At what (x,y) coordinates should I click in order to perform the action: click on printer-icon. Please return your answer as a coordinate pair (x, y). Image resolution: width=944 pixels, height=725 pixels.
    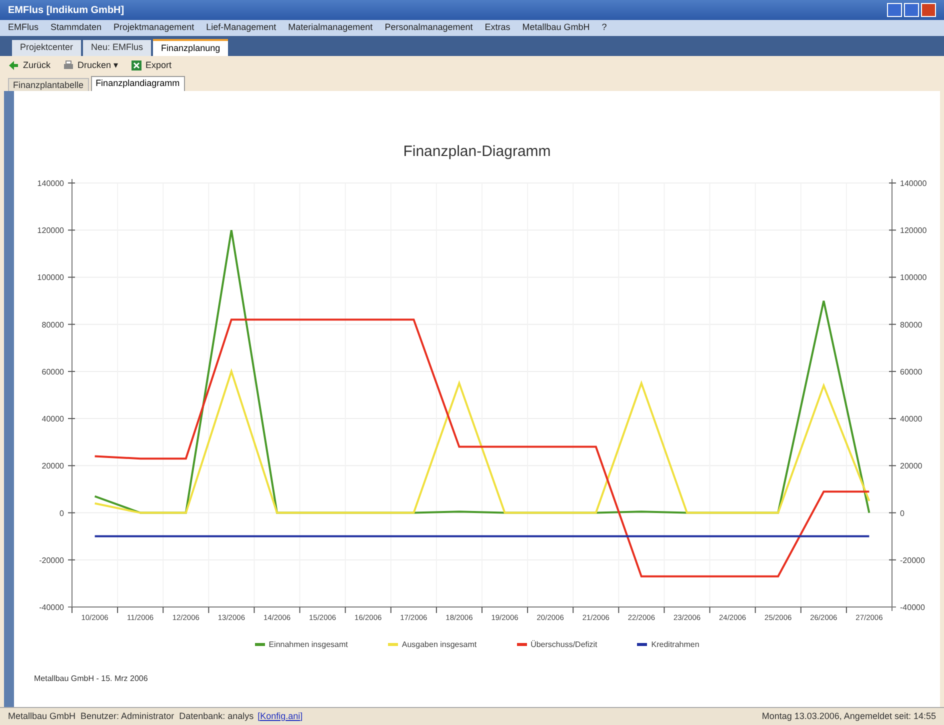
    Looking at the image, I should click on (68, 65).